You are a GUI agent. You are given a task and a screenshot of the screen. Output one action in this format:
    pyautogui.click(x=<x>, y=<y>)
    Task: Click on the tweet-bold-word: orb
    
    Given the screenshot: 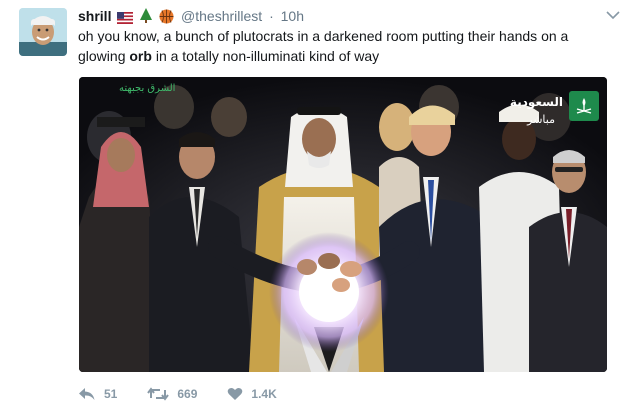 What is the action you would take?
    pyautogui.click(x=140, y=56)
    